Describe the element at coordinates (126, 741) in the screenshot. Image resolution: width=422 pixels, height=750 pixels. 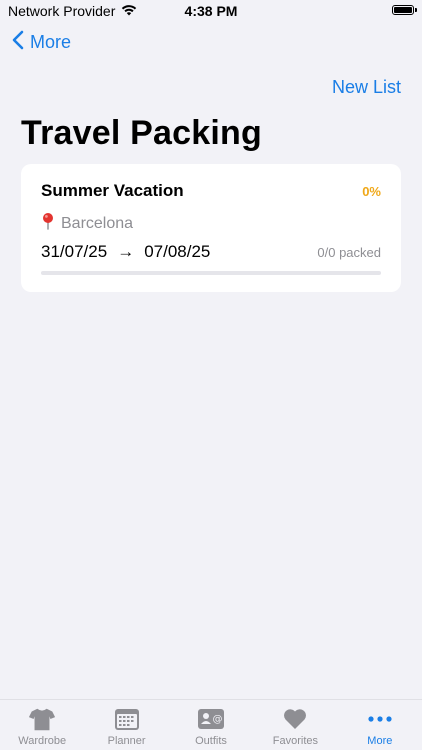
I see `tab-label: Planner` at that location.